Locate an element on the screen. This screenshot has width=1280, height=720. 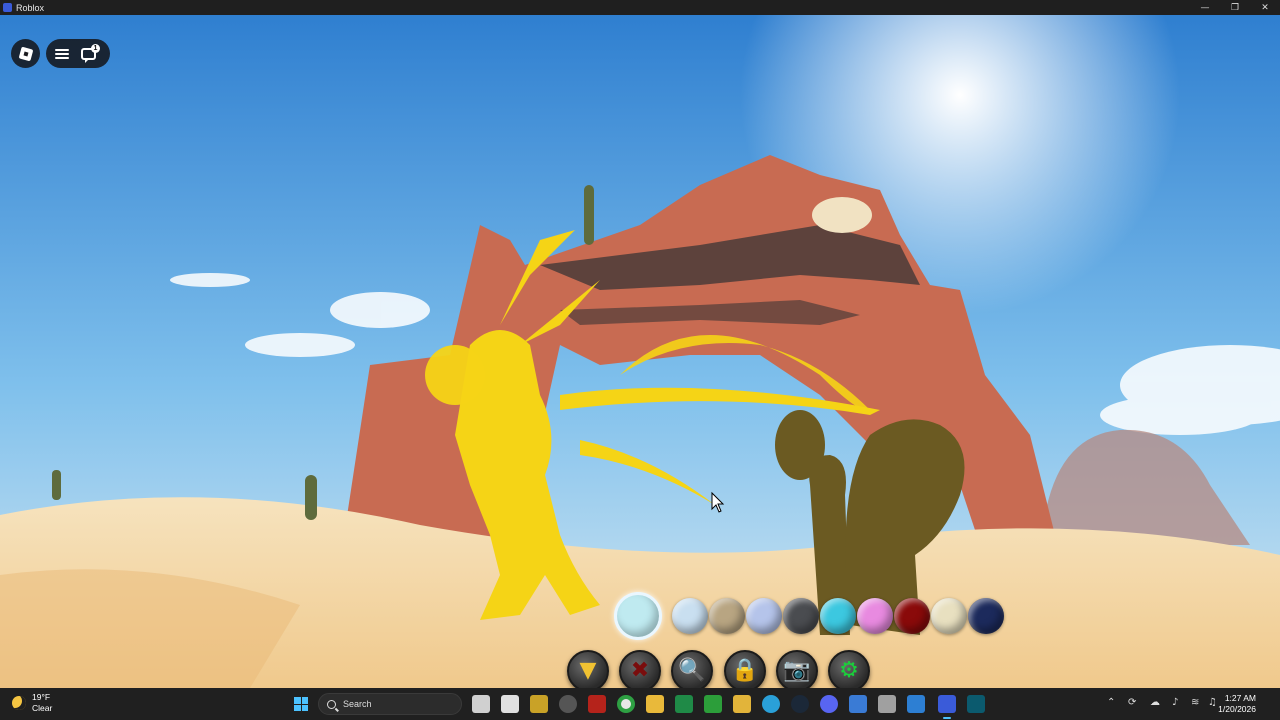
search-icon is located at coordinates (331, 704).